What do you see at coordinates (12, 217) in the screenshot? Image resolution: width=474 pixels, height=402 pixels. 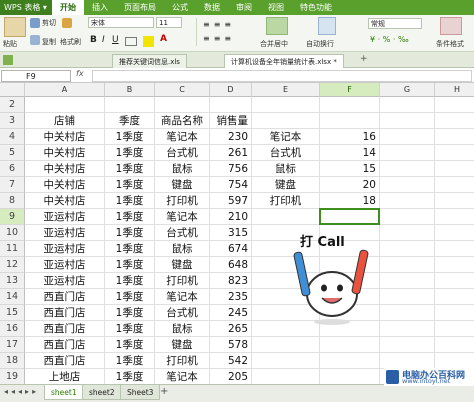 I see `row-header-9: 9` at bounding box center [12, 217].